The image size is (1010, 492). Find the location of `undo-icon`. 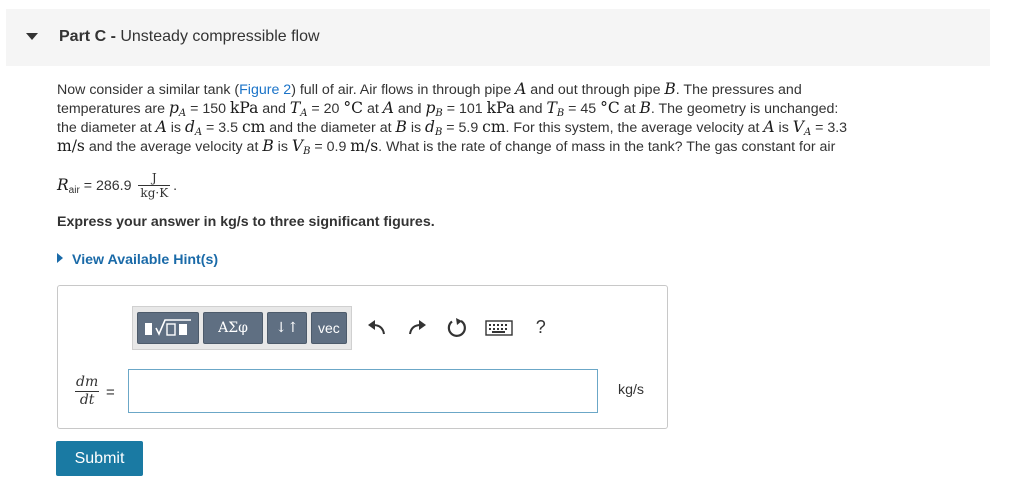

undo-icon is located at coordinates (376, 326).